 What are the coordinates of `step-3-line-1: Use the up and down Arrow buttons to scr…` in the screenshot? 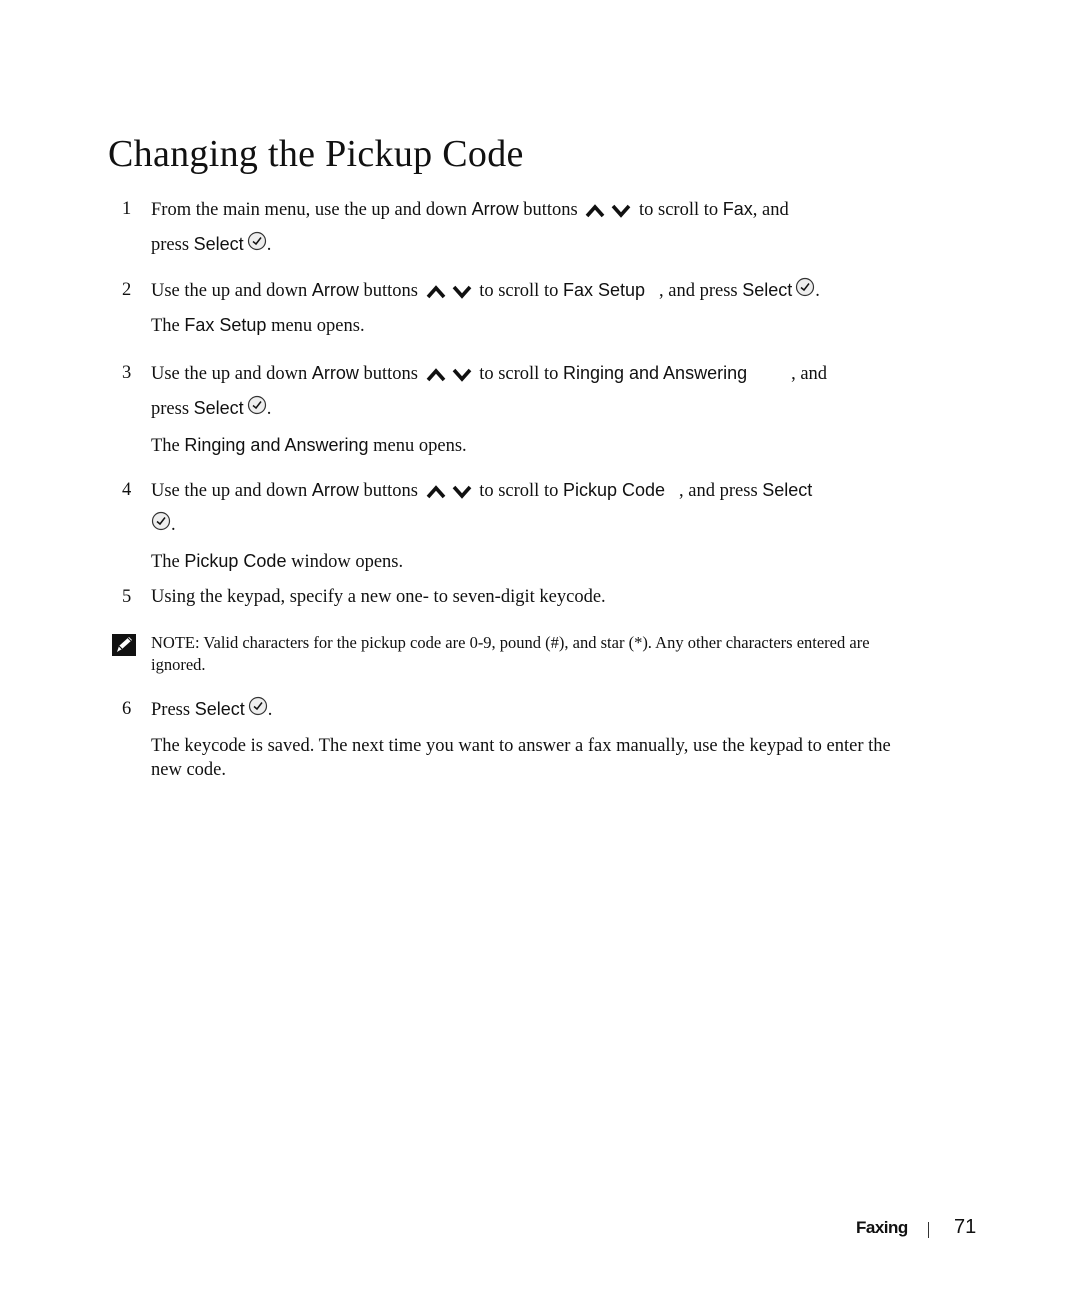 It's located at (531, 373).